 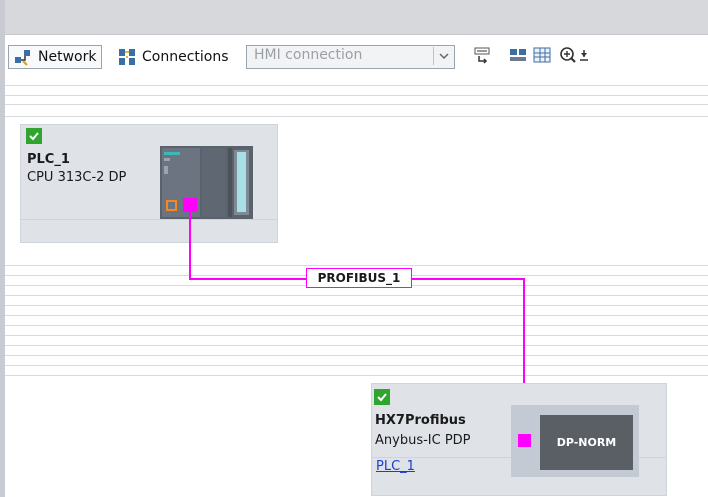 I want to click on dp-norm-label: DP-NORM, so click(x=586, y=442).